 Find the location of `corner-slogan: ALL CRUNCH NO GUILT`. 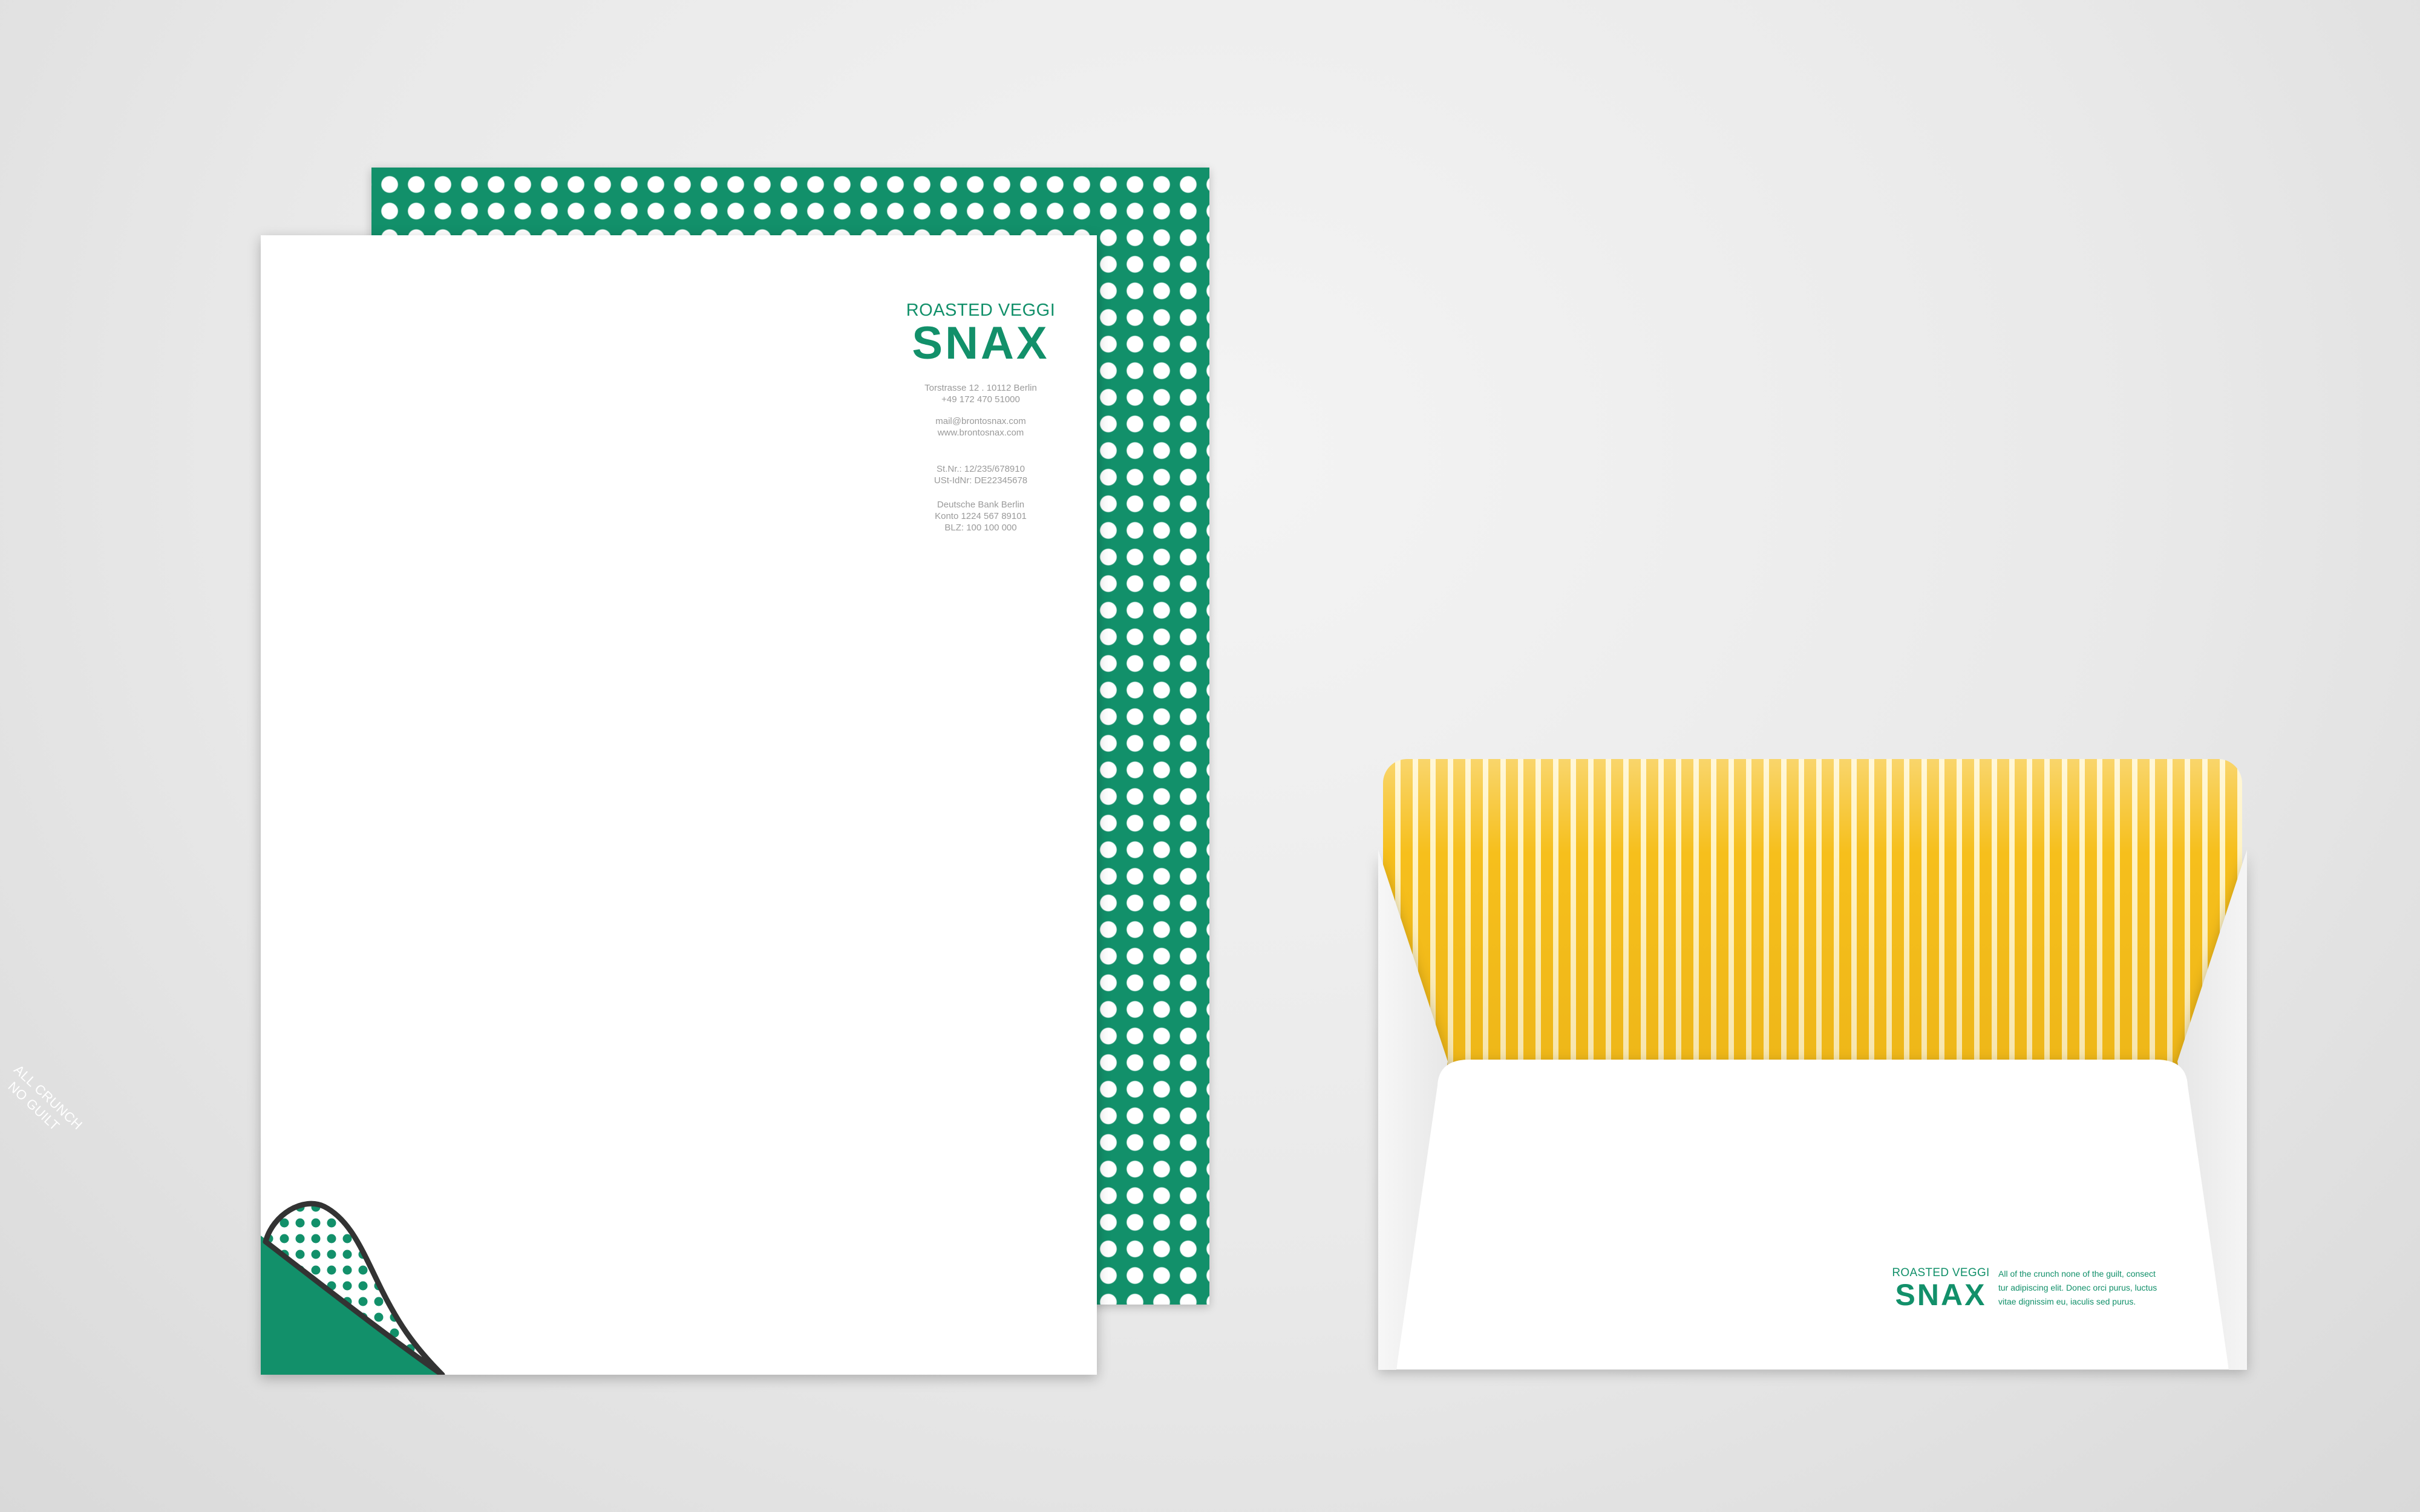

corner-slogan: ALL CRUNCH NO GUILT is located at coordinates (43, 1103).